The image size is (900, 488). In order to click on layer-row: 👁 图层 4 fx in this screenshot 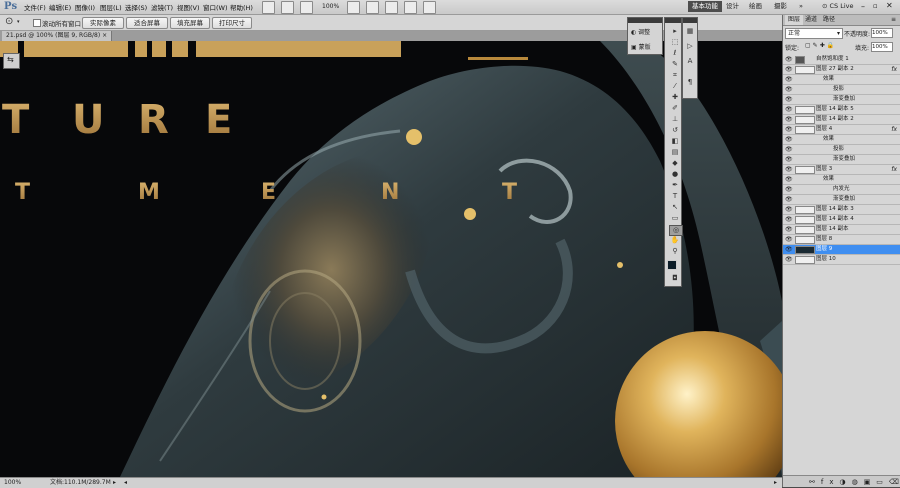, I will do `click(841, 130)`.